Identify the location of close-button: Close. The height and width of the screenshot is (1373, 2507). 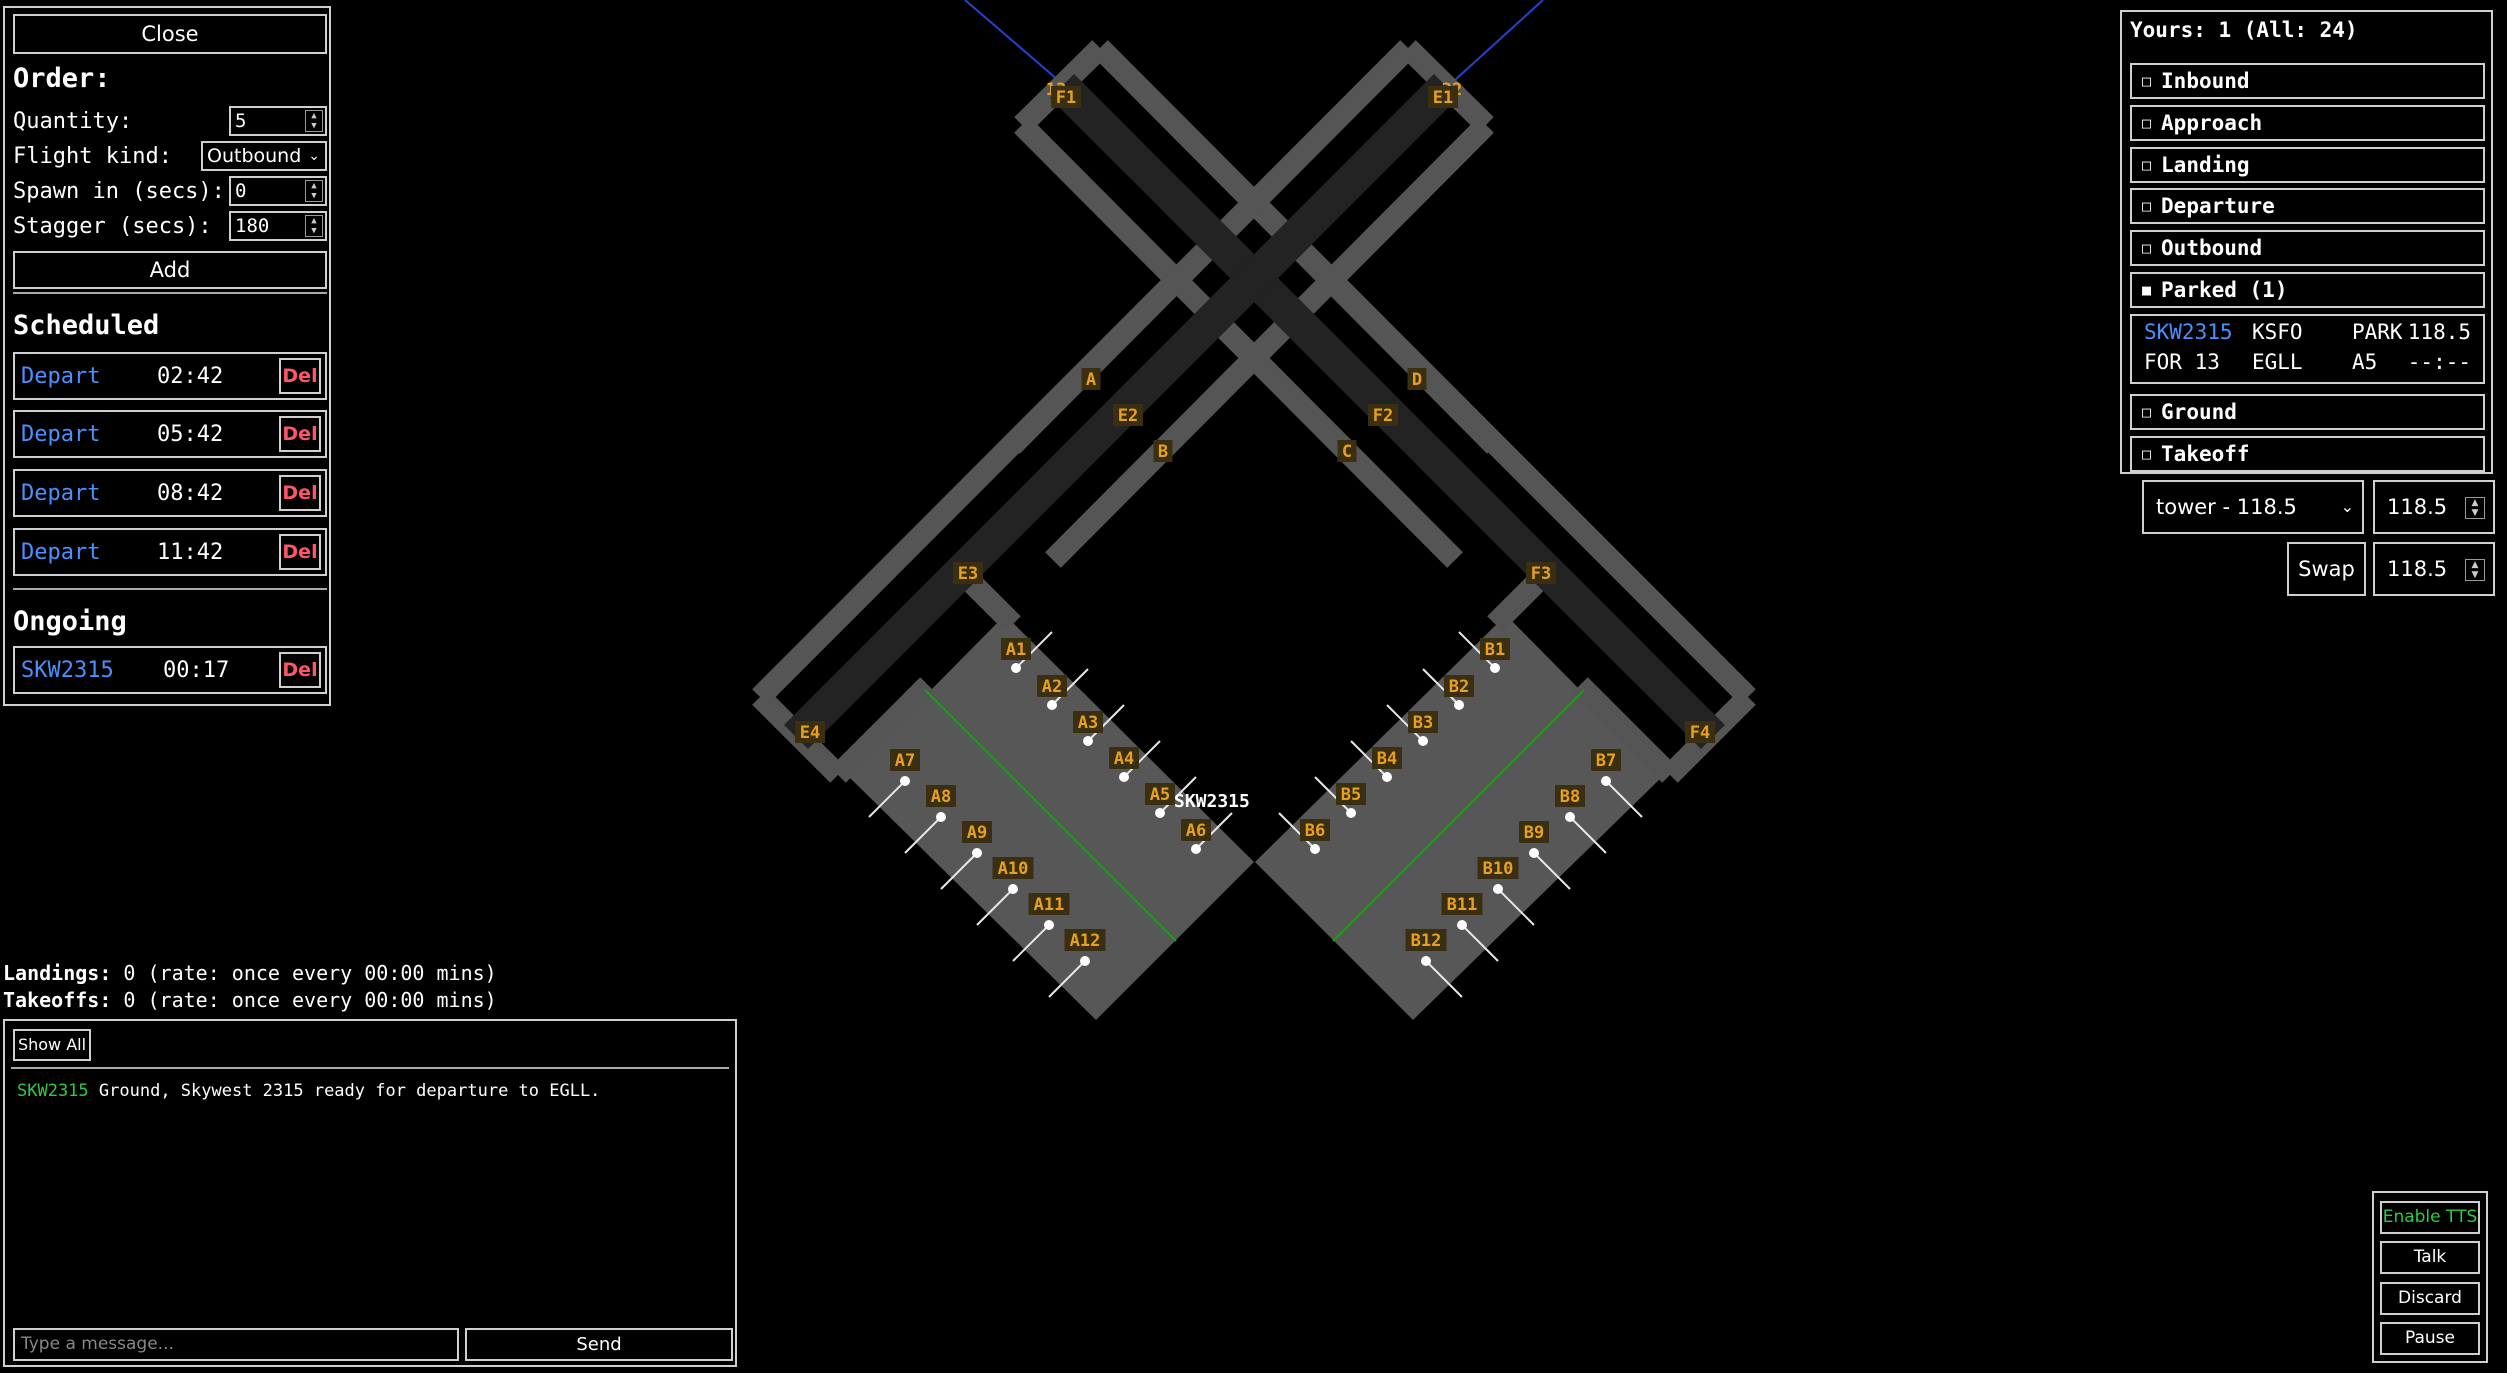
(170, 34).